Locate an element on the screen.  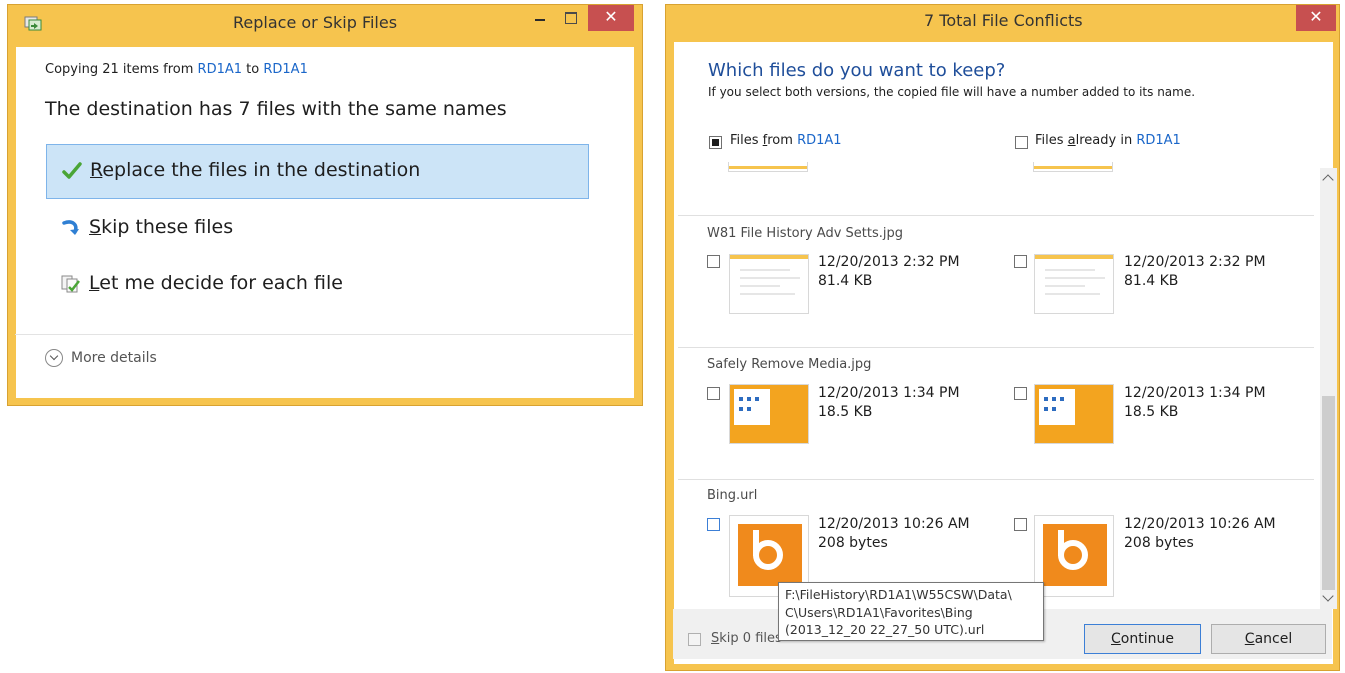
file-name: Bing.url is located at coordinates (732, 495).